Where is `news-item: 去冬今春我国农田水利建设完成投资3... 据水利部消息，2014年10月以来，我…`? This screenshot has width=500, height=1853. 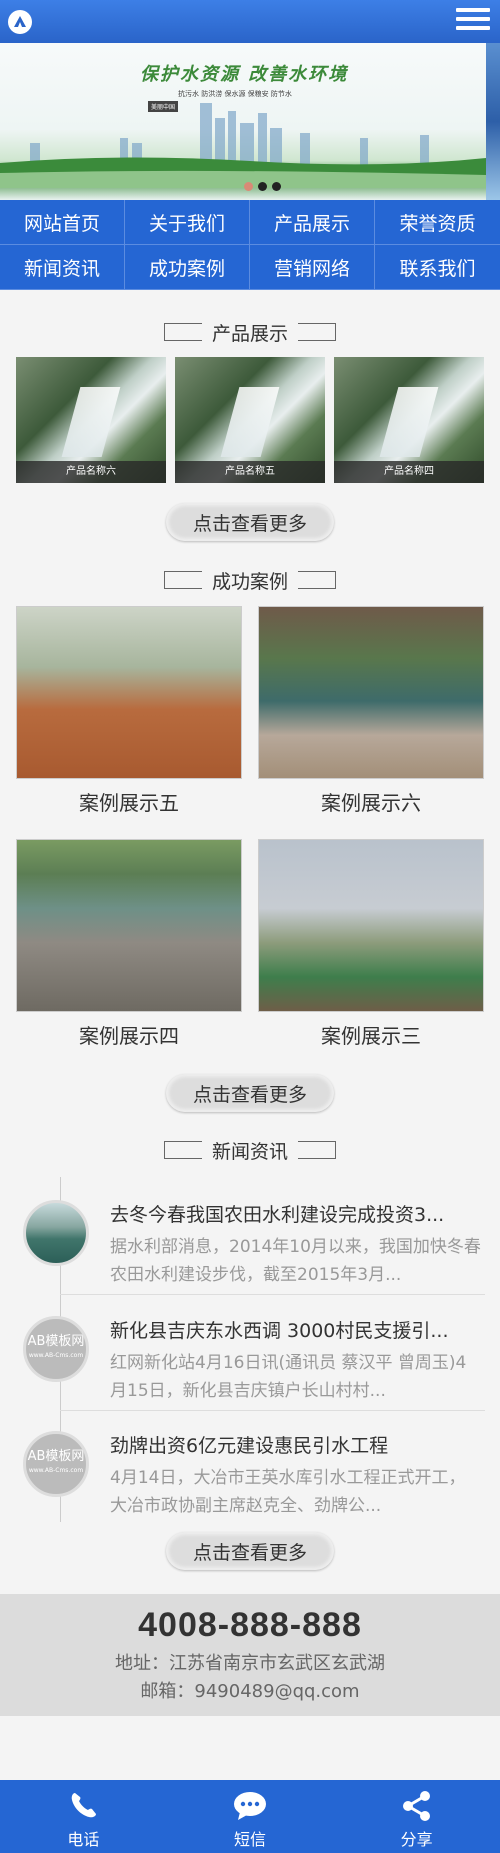
news-item: 去冬今春我国农田水利建设完成投资3... 据水利部消息，2014年10月以来，我… is located at coordinates (250, 1237).